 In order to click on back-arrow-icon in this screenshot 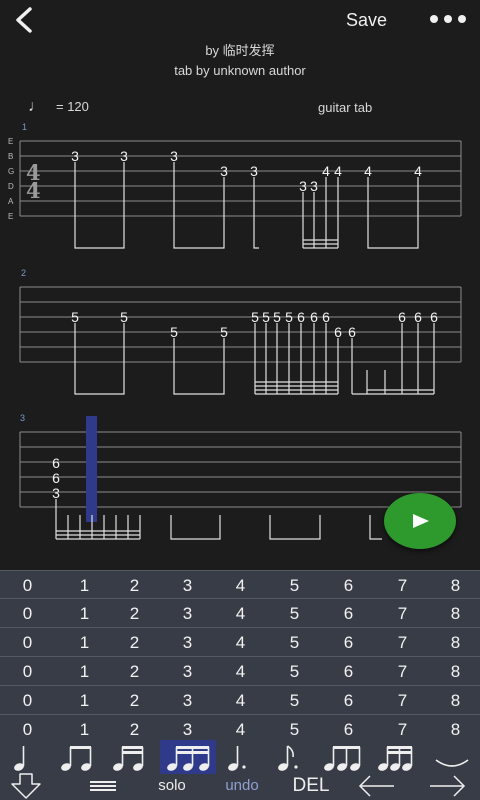, I will do `click(24, 20)`.